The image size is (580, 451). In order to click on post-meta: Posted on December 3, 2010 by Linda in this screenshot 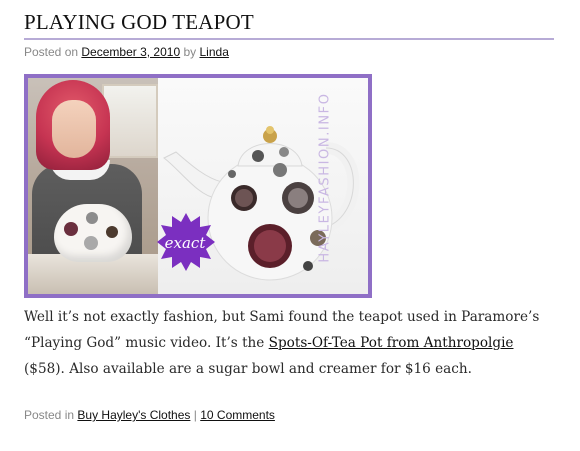, I will do `click(289, 52)`.